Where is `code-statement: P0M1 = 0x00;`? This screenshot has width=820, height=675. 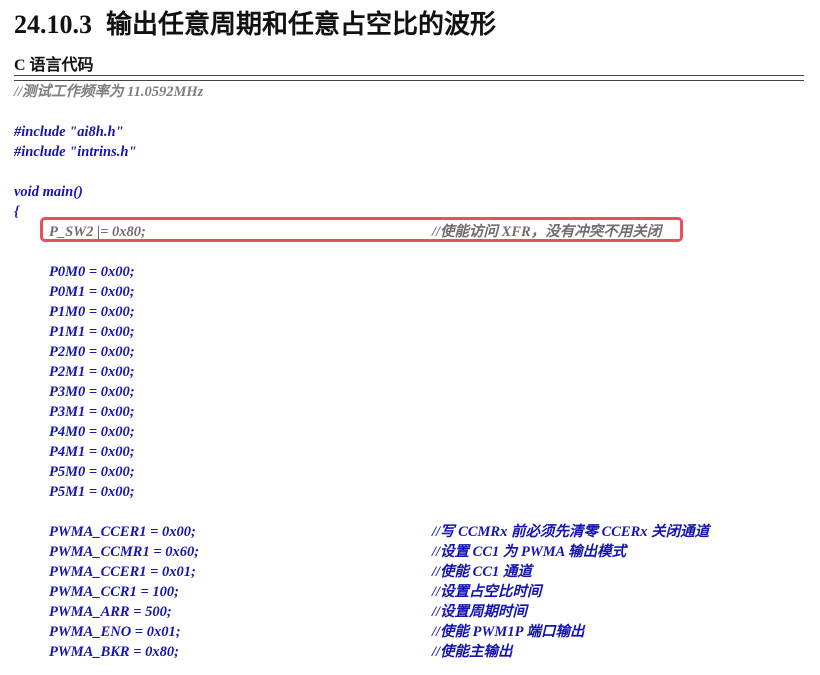 code-statement: P0M1 = 0x00; is located at coordinates (92, 292).